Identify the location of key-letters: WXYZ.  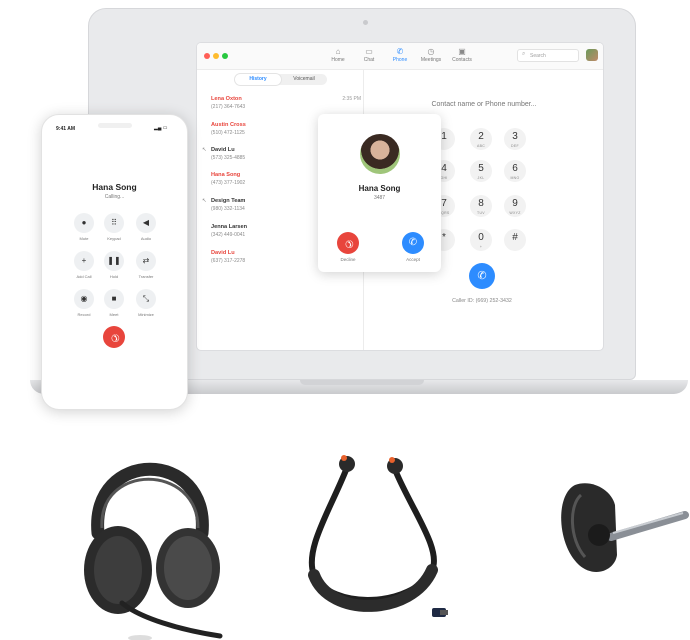
(515, 213).